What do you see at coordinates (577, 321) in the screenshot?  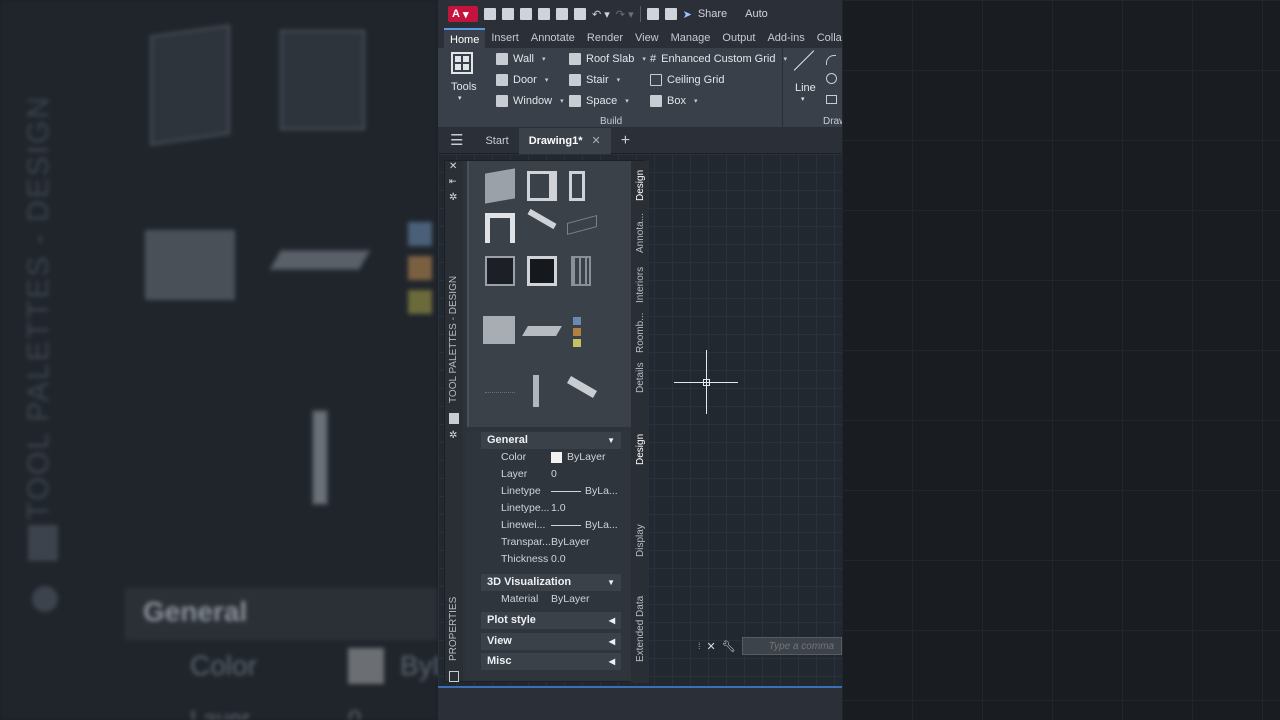 I see `space-tag-blue` at bounding box center [577, 321].